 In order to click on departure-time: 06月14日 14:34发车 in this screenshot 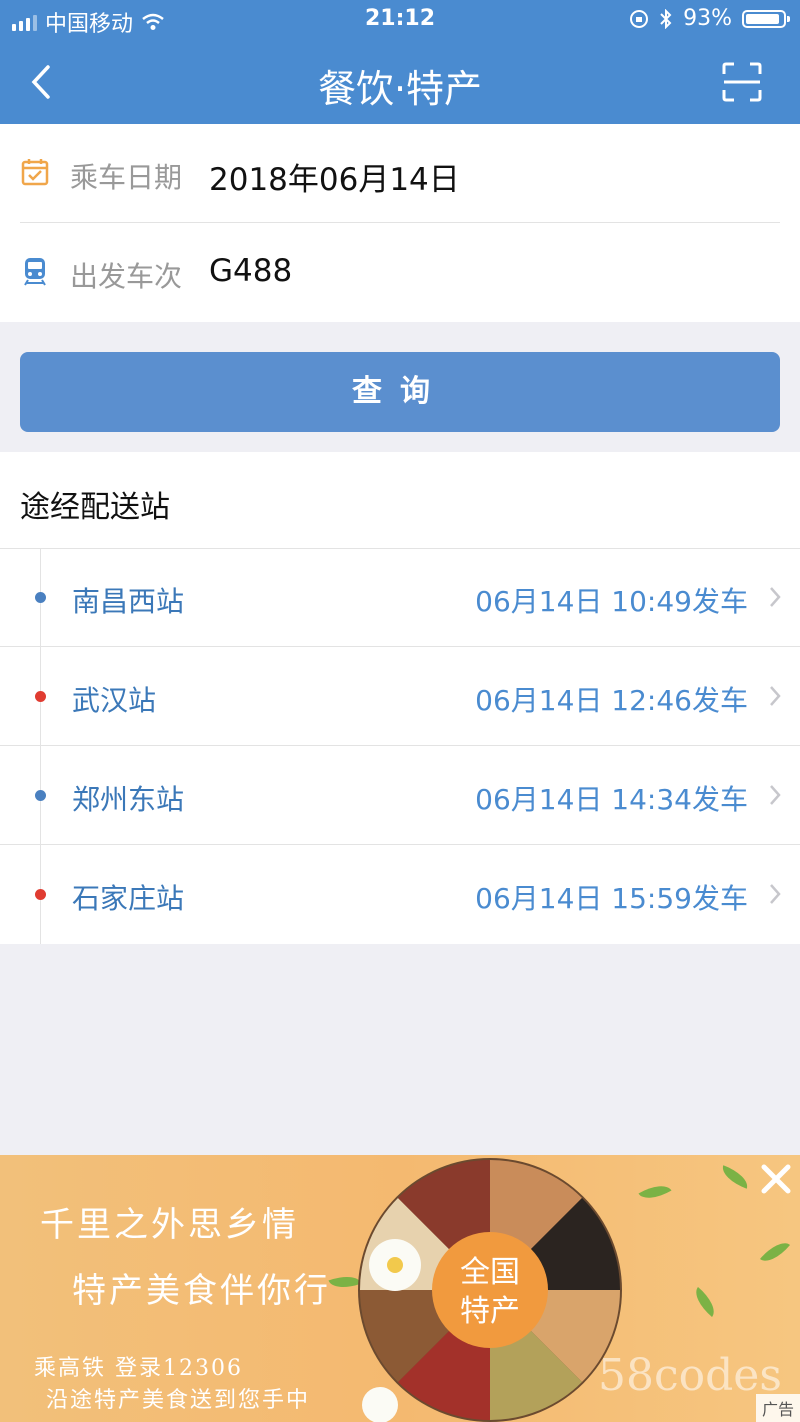, I will do `click(611, 799)`.